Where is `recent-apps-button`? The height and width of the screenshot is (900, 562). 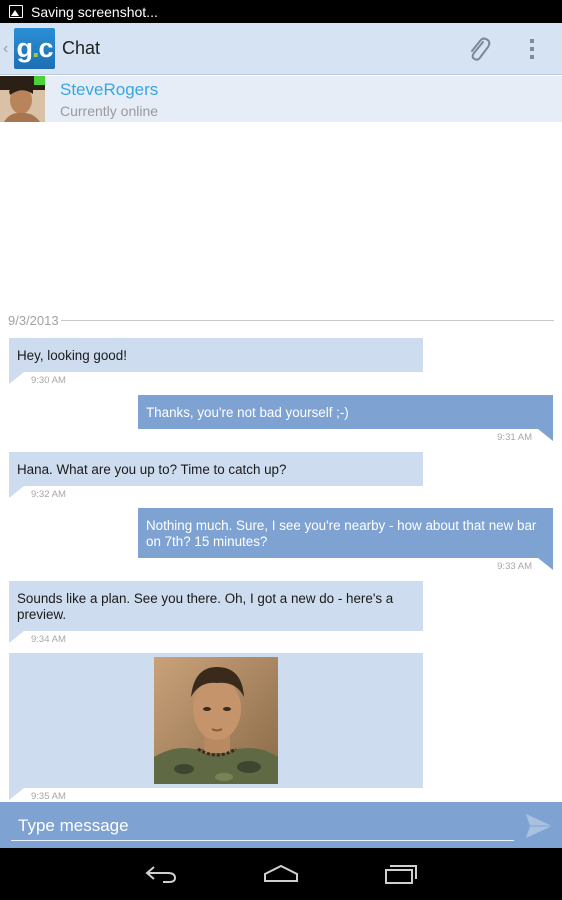 recent-apps-button is located at coordinates (401, 874).